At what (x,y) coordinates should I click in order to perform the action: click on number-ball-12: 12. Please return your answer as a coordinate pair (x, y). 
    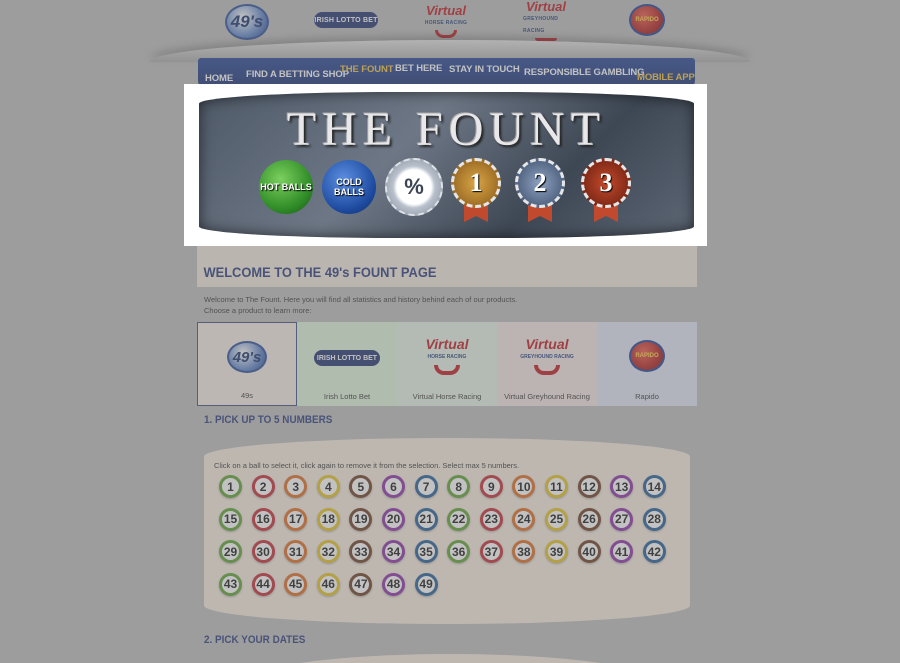
    Looking at the image, I should click on (589, 486).